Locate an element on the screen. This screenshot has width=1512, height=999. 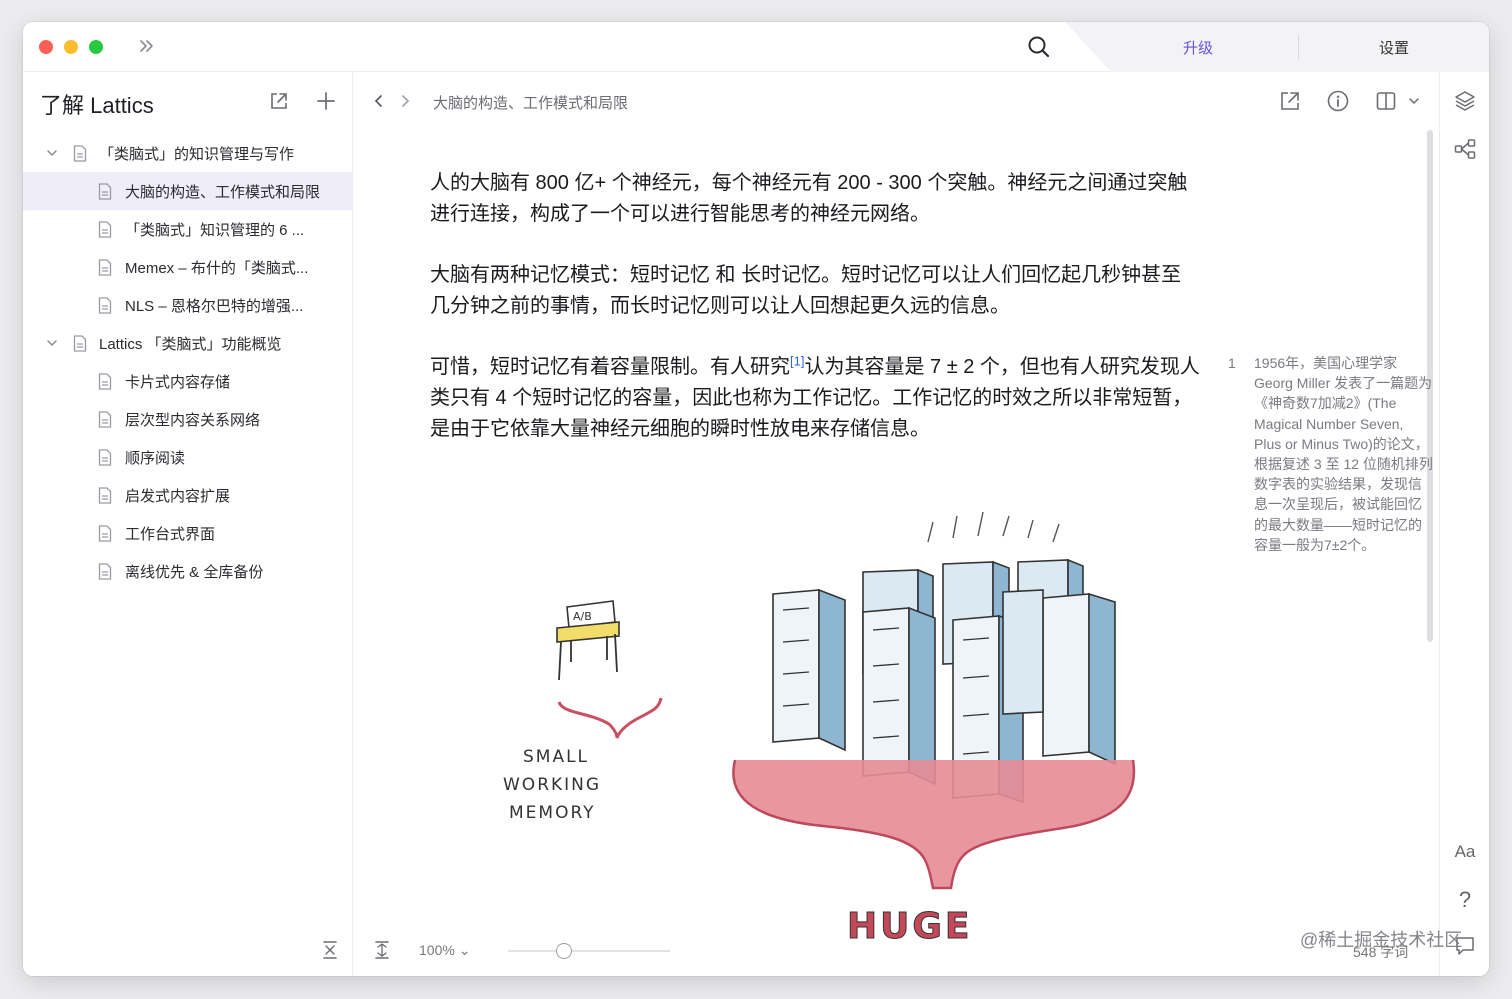
desk-note: A/B is located at coordinates (582, 616).